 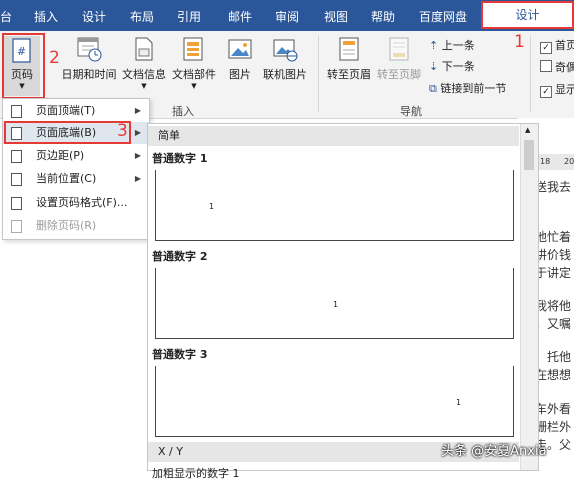 What do you see at coordinates (336, 16) in the screenshot?
I see `tab-view: 视图` at bounding box center [336, 16].